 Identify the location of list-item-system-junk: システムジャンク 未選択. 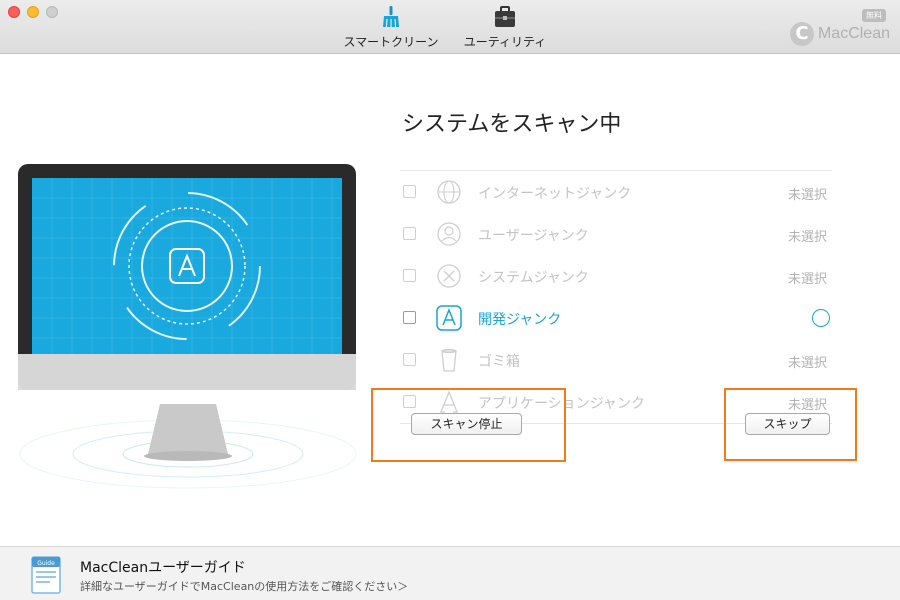
(616, 276).